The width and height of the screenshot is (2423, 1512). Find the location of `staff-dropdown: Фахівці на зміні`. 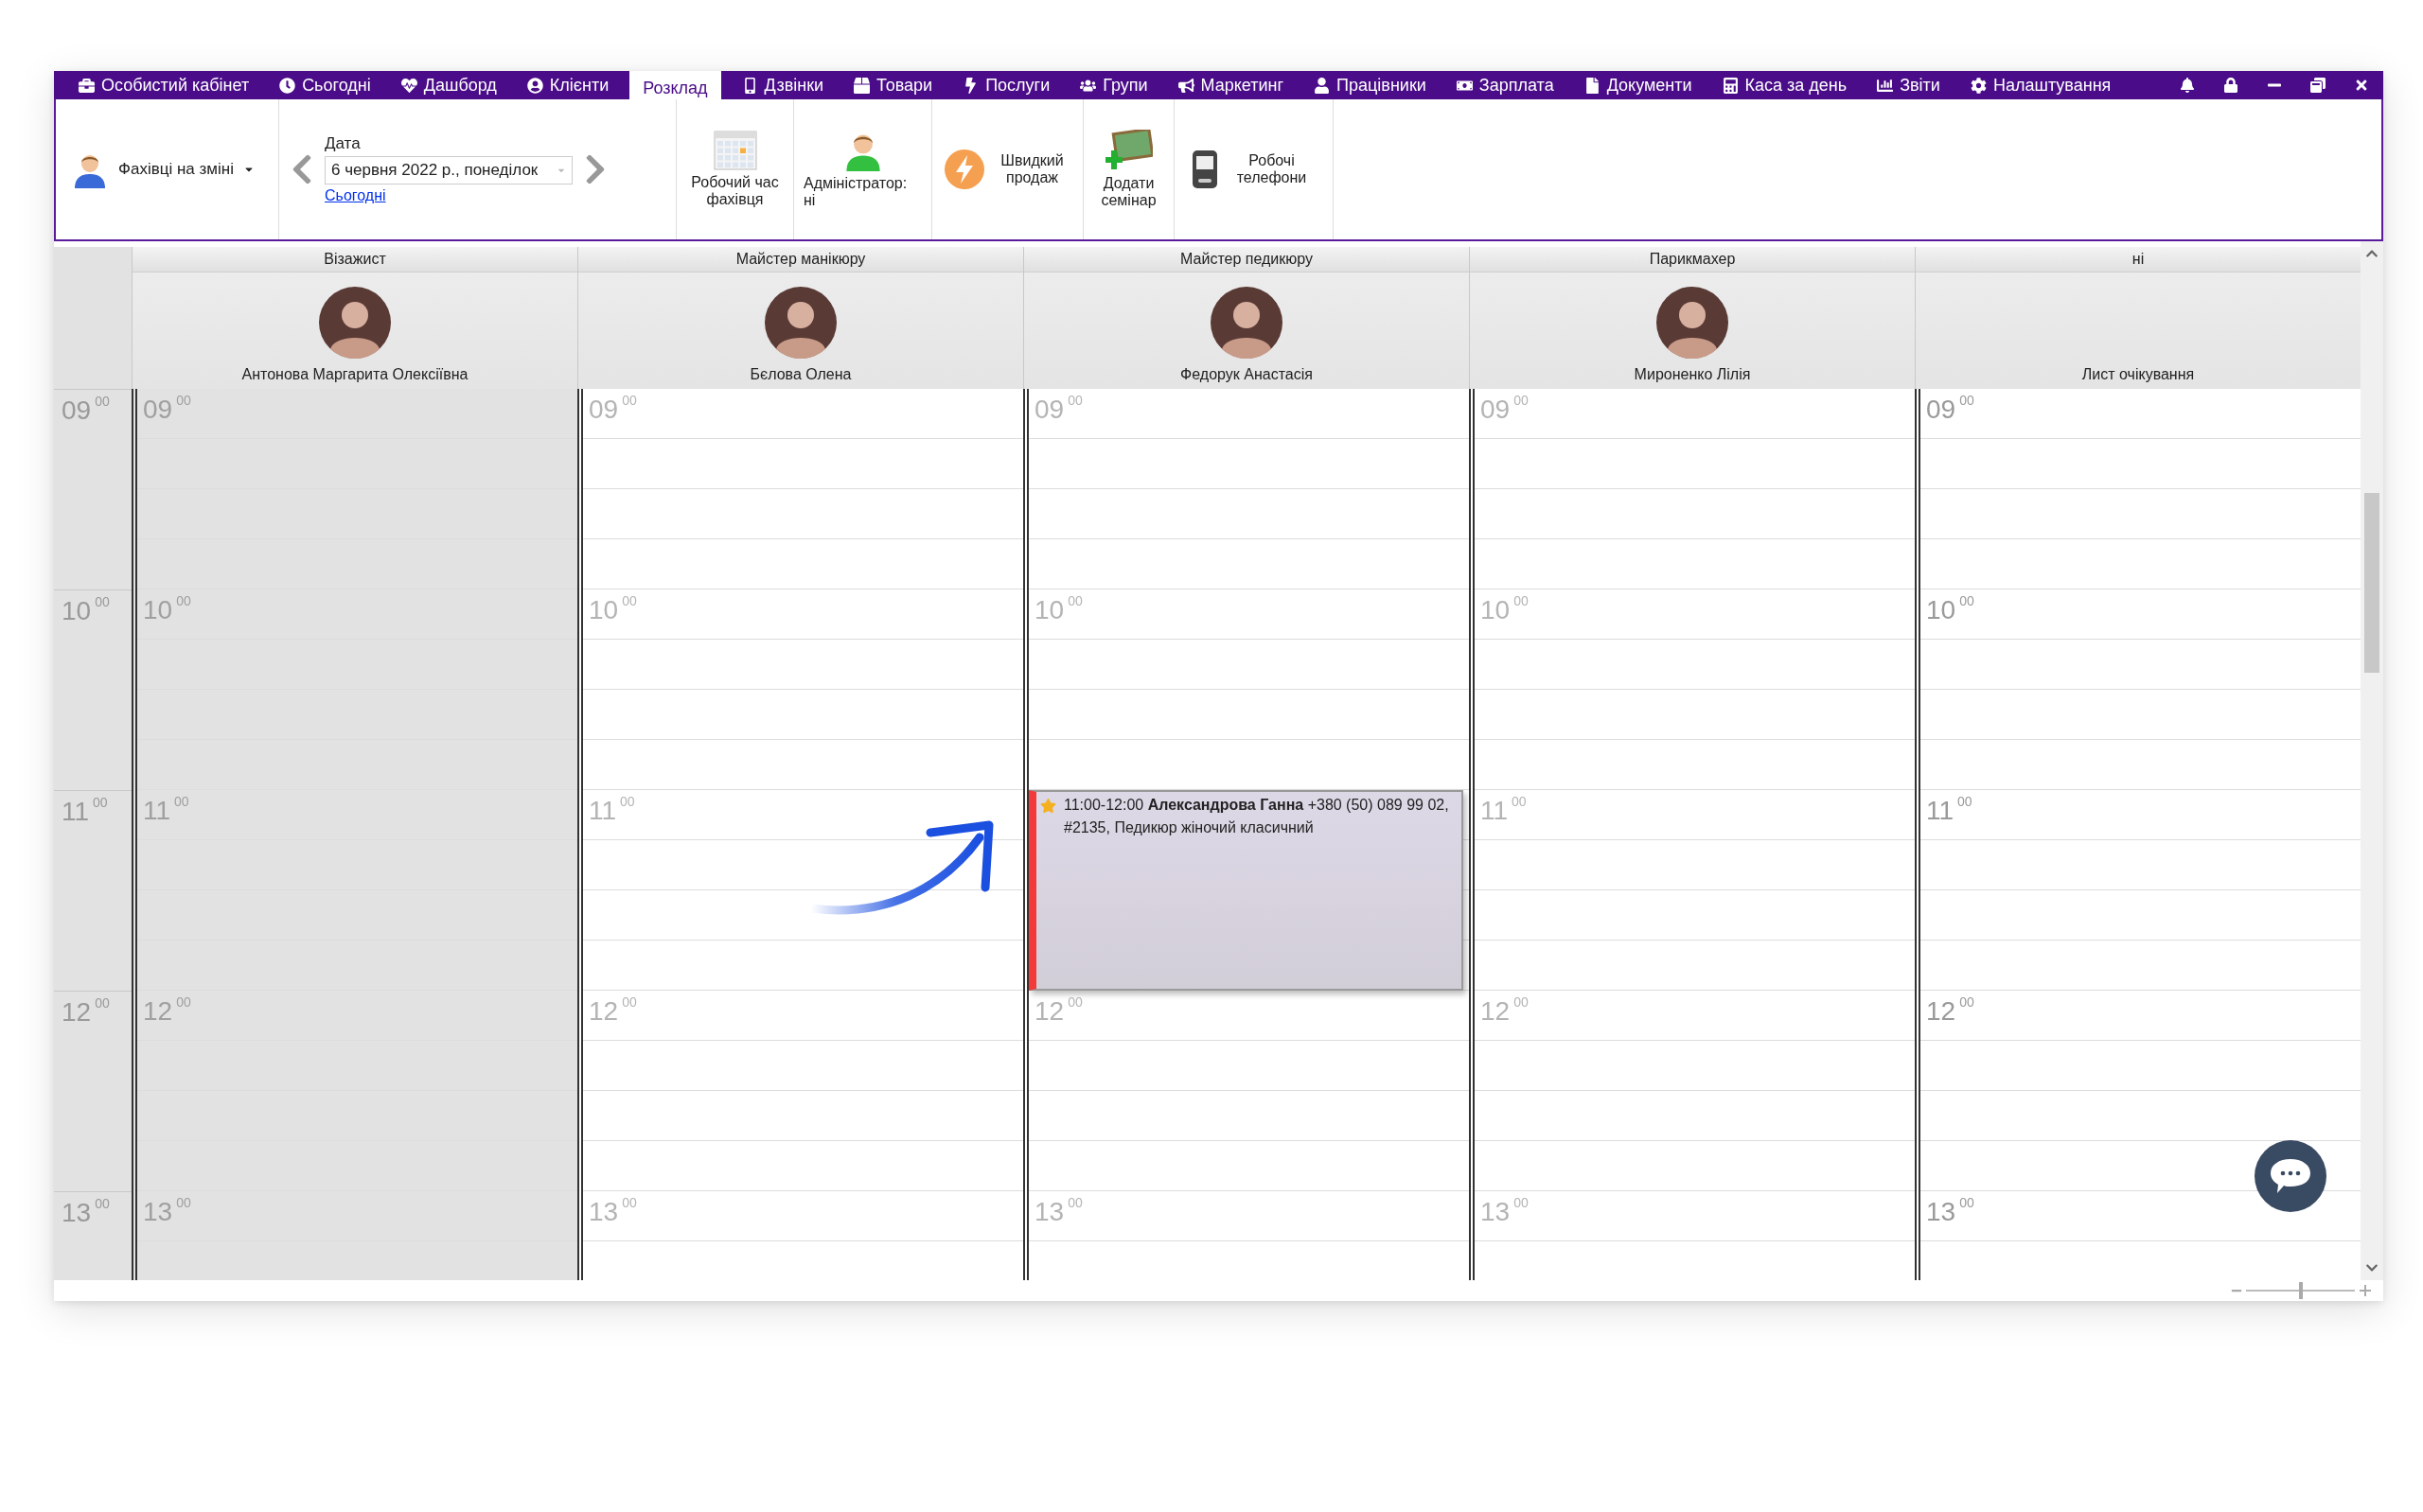

staff-dropdown: Фахівці на зміні is located at coordinates (162, 169).